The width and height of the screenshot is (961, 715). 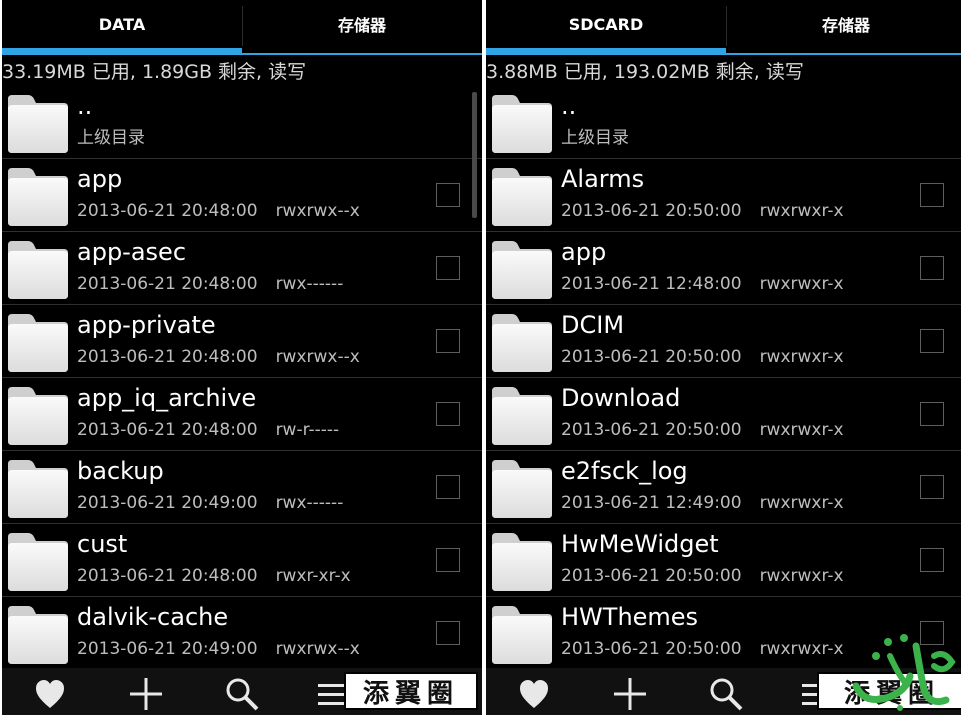 I want to click on item-meta: 2013-06-21 12:49:00 rwxrwxr-x, so click(x=702, y=503).